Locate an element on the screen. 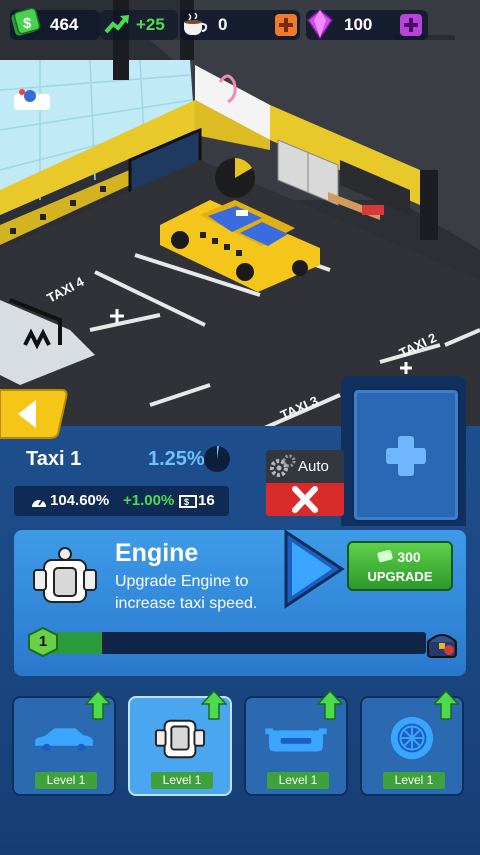 The height and width of the screenshot is (855, 480). taxi-name: Taxi 1 is located at coordinates (54, 459).